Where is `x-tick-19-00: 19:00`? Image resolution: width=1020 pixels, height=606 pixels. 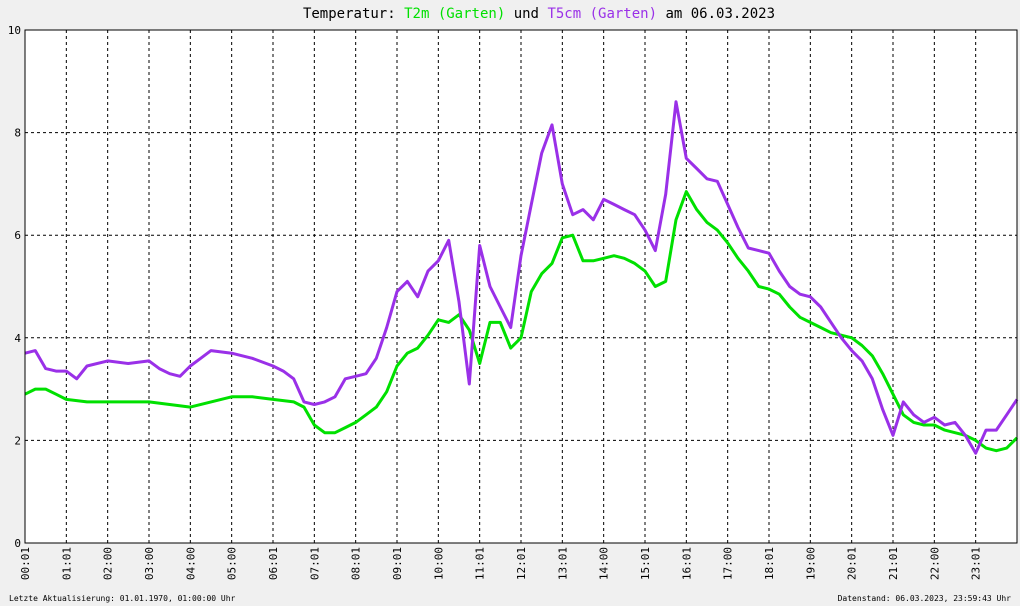
x-tick-19-00: 19:00 is located at coordinates (810, 563).